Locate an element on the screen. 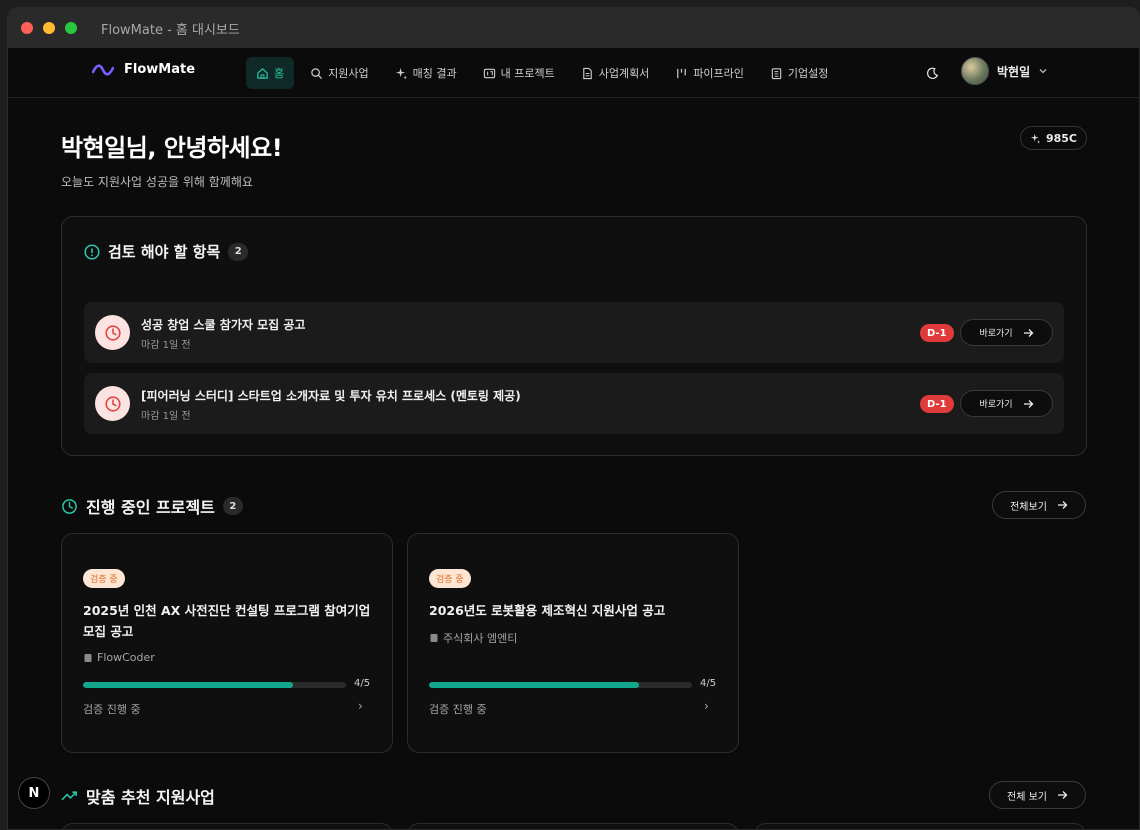 The width and height of the screenshot is (1140, 830). review-count-badge: 2 is located at coordinates (238, 251).